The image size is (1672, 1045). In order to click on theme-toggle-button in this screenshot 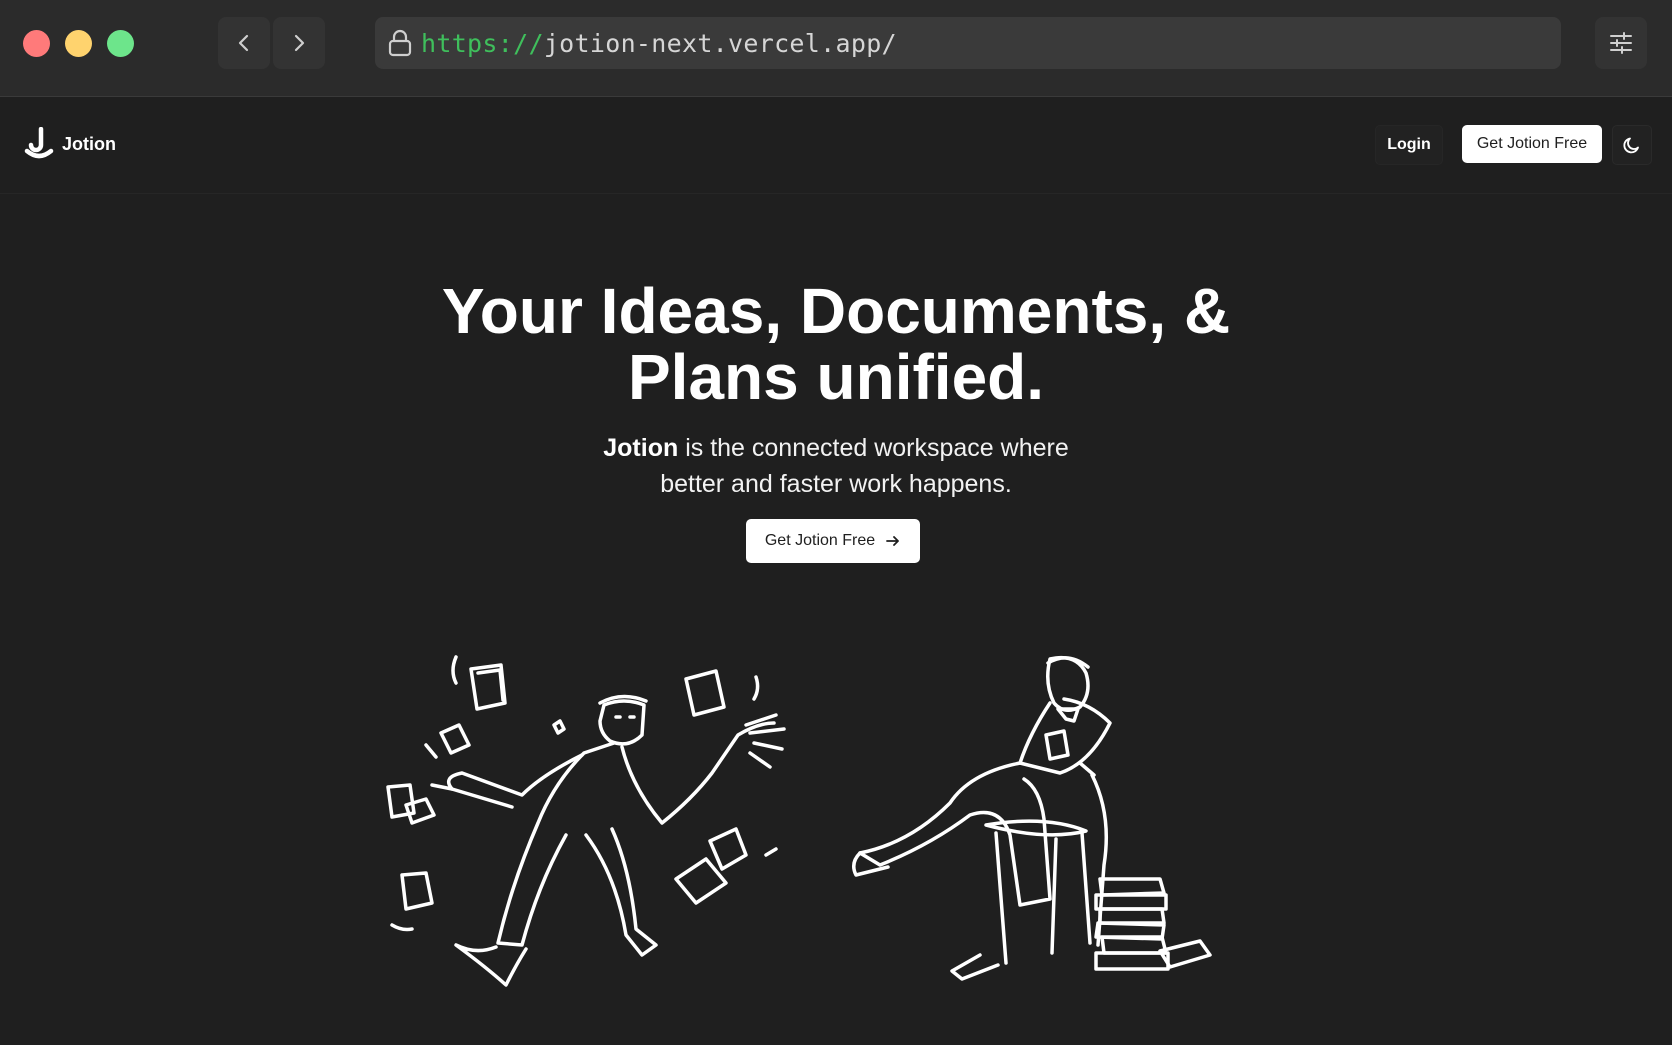, I will do `click(1632, 145)`.